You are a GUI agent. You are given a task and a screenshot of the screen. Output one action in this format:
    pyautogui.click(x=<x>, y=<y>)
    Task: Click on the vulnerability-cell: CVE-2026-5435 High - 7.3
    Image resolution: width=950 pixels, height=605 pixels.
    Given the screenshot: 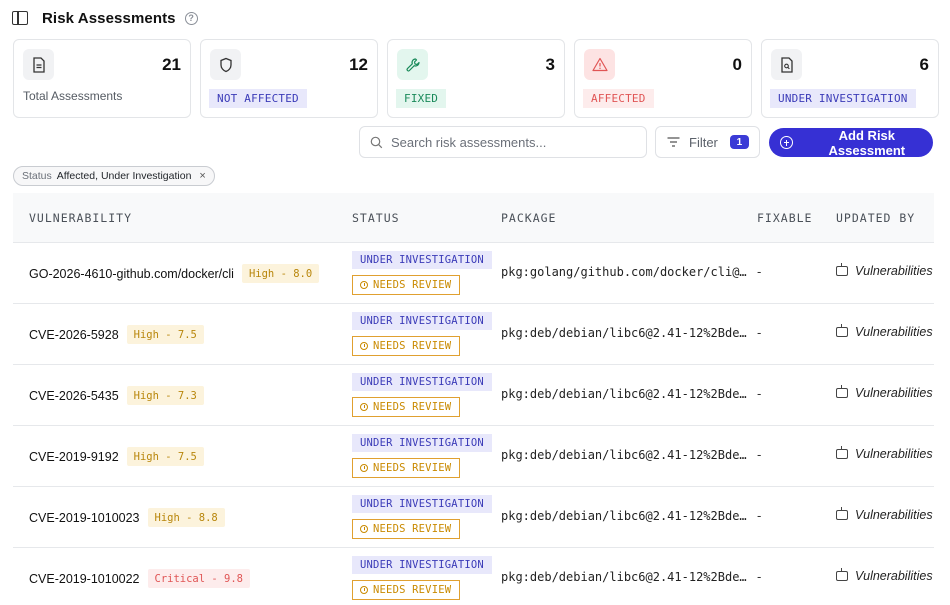 What is the action you would take?
    pyautogui.click(x=116, y=395)
    